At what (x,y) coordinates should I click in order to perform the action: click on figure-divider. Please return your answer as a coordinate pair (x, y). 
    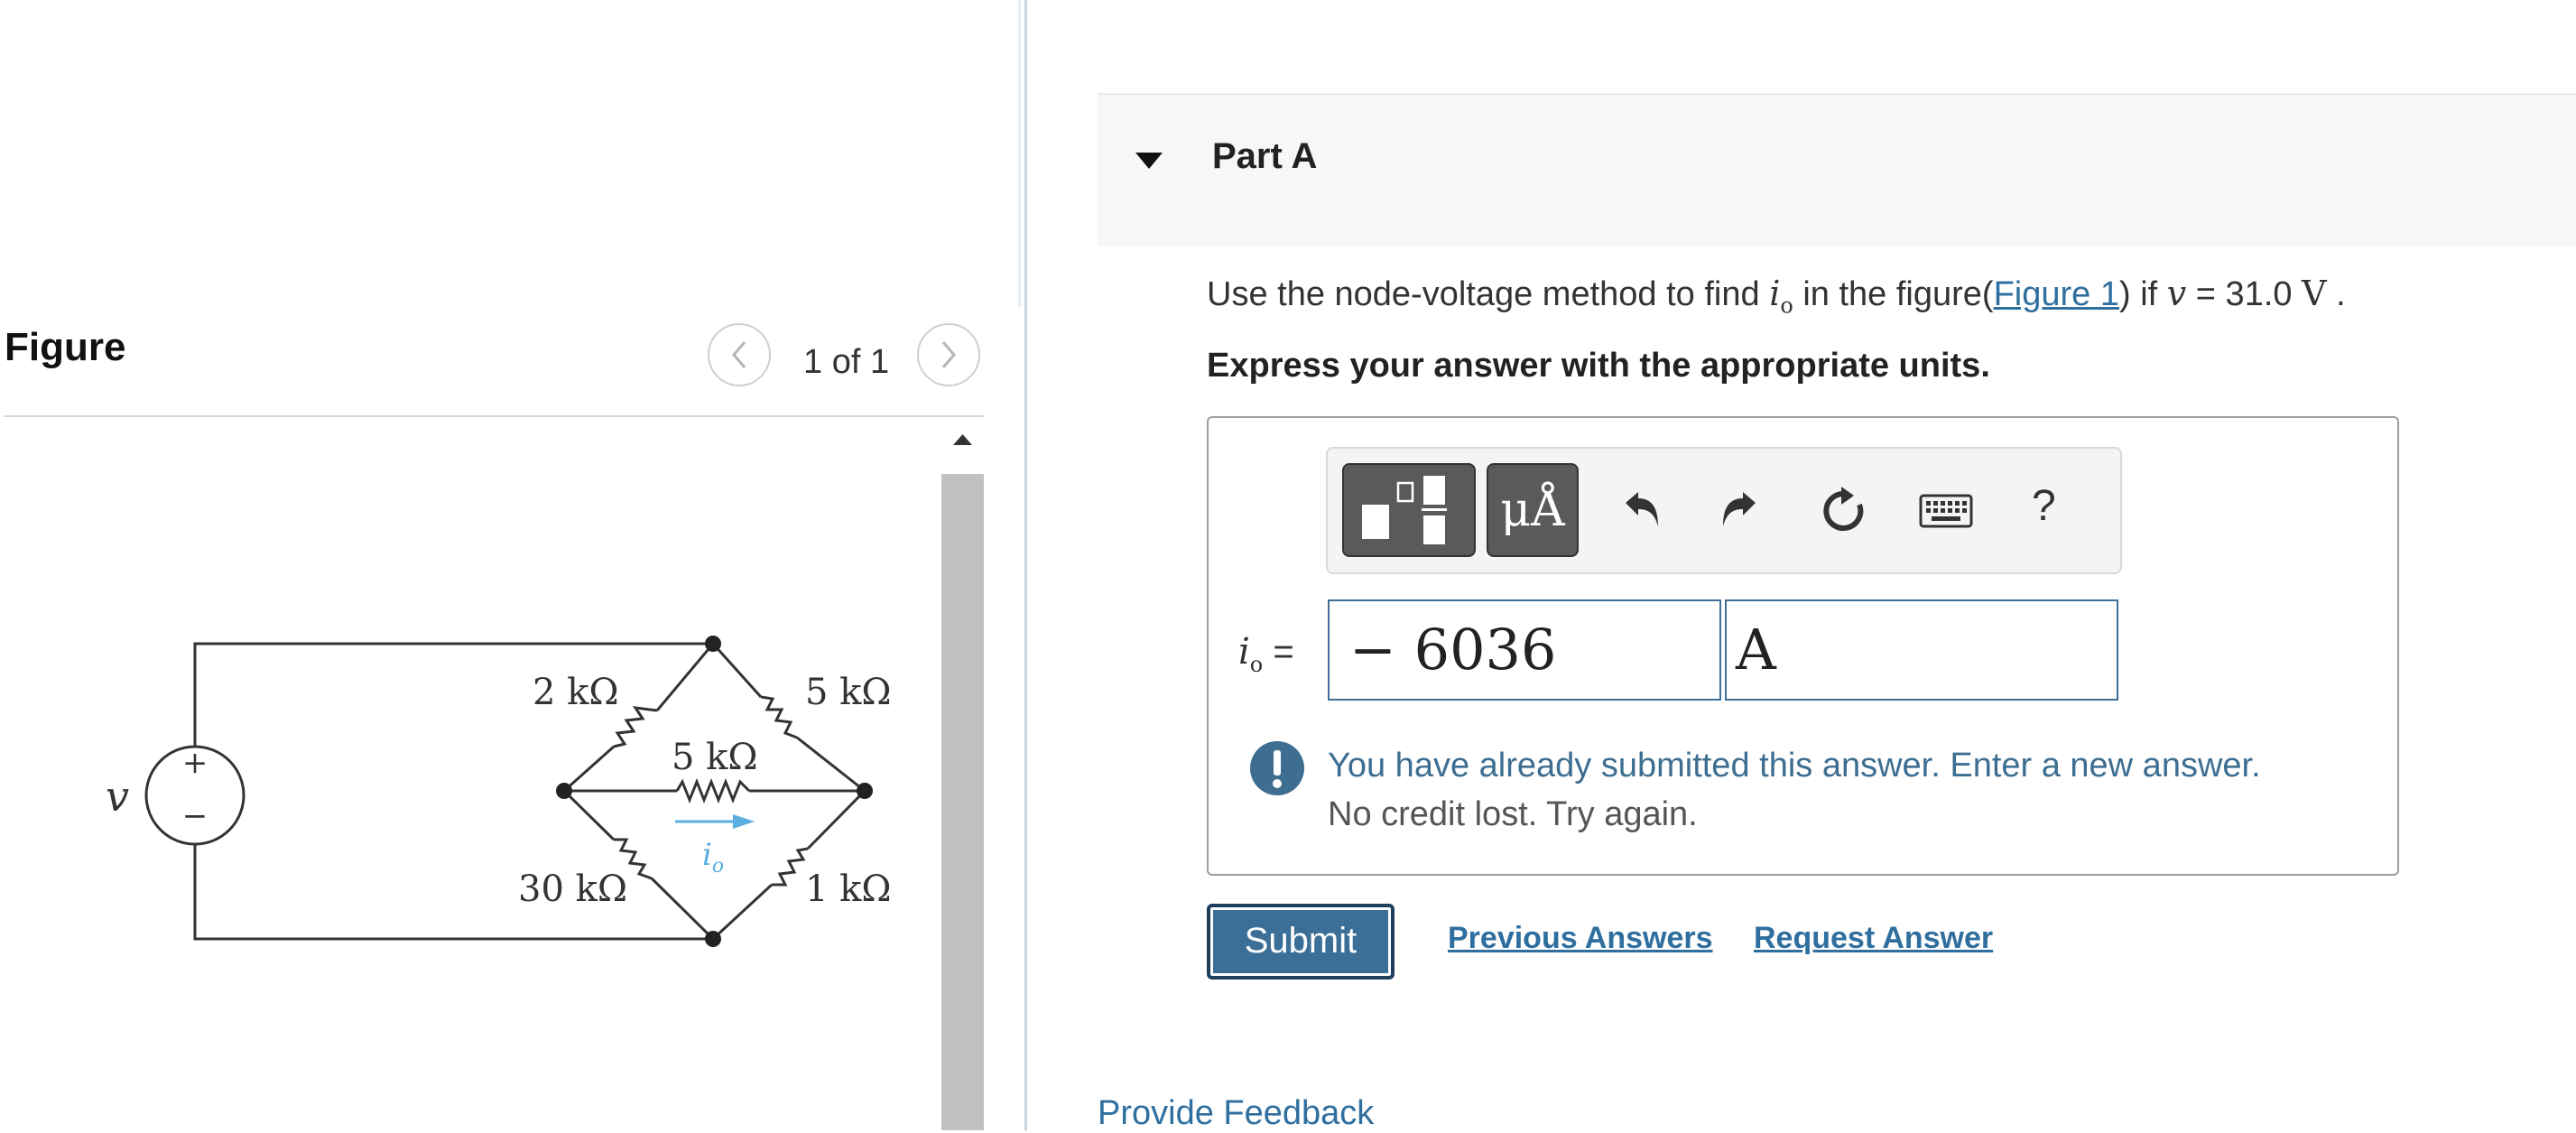
    Looking at the image, I should click on (494, 416).